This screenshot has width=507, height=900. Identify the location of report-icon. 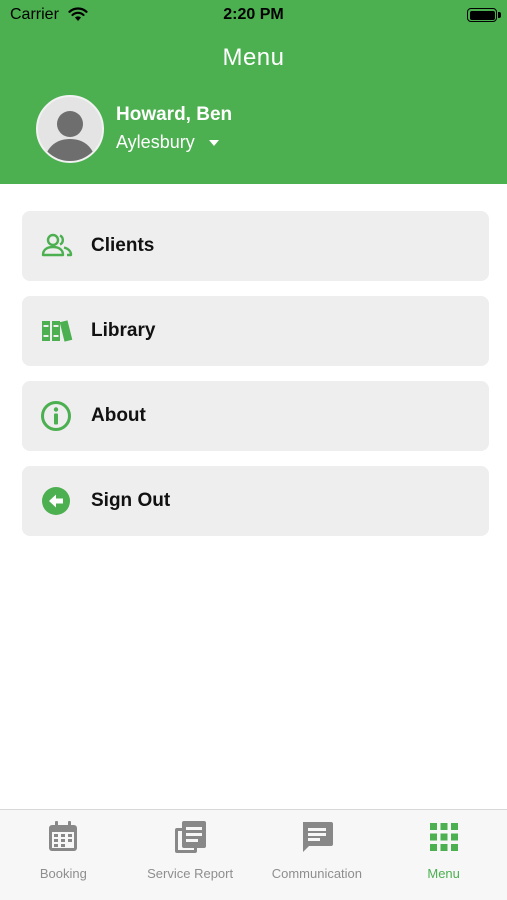
(191, 837).